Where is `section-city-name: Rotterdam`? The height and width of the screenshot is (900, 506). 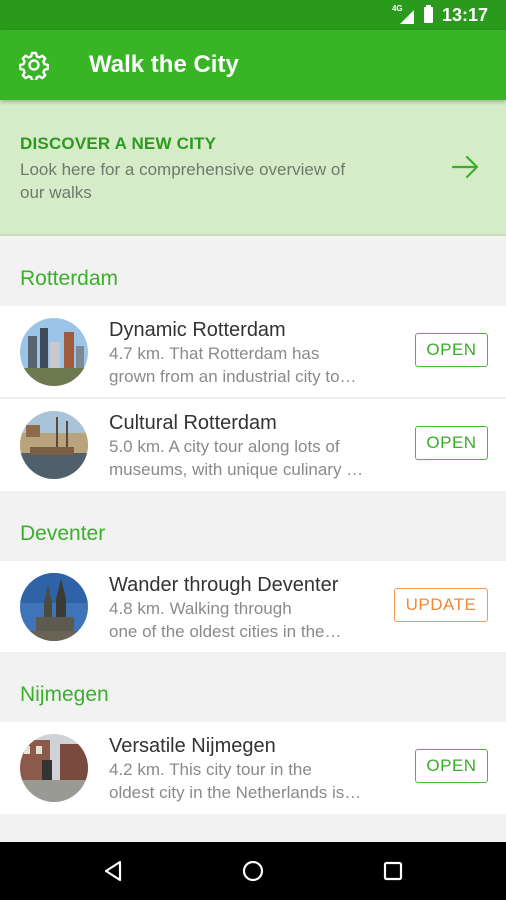 section-city-name: Rotterdam is located at coordinates (69, 278).